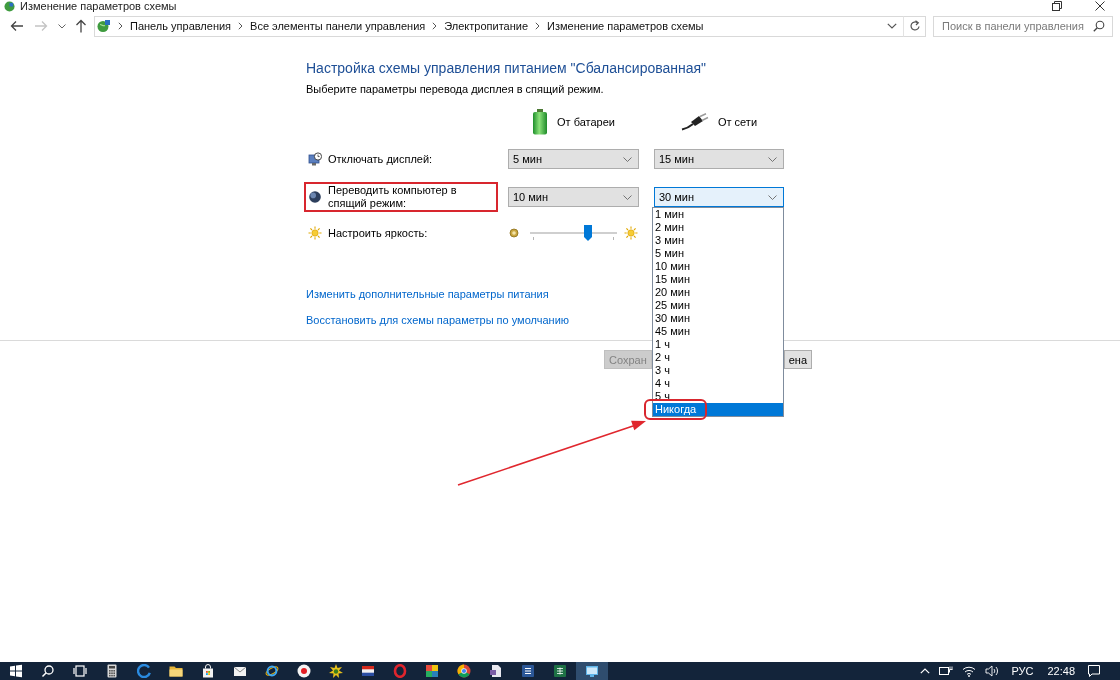 This screenshot has height=680, width=1120. I want to click on calculator-icon, so click(112, 671).